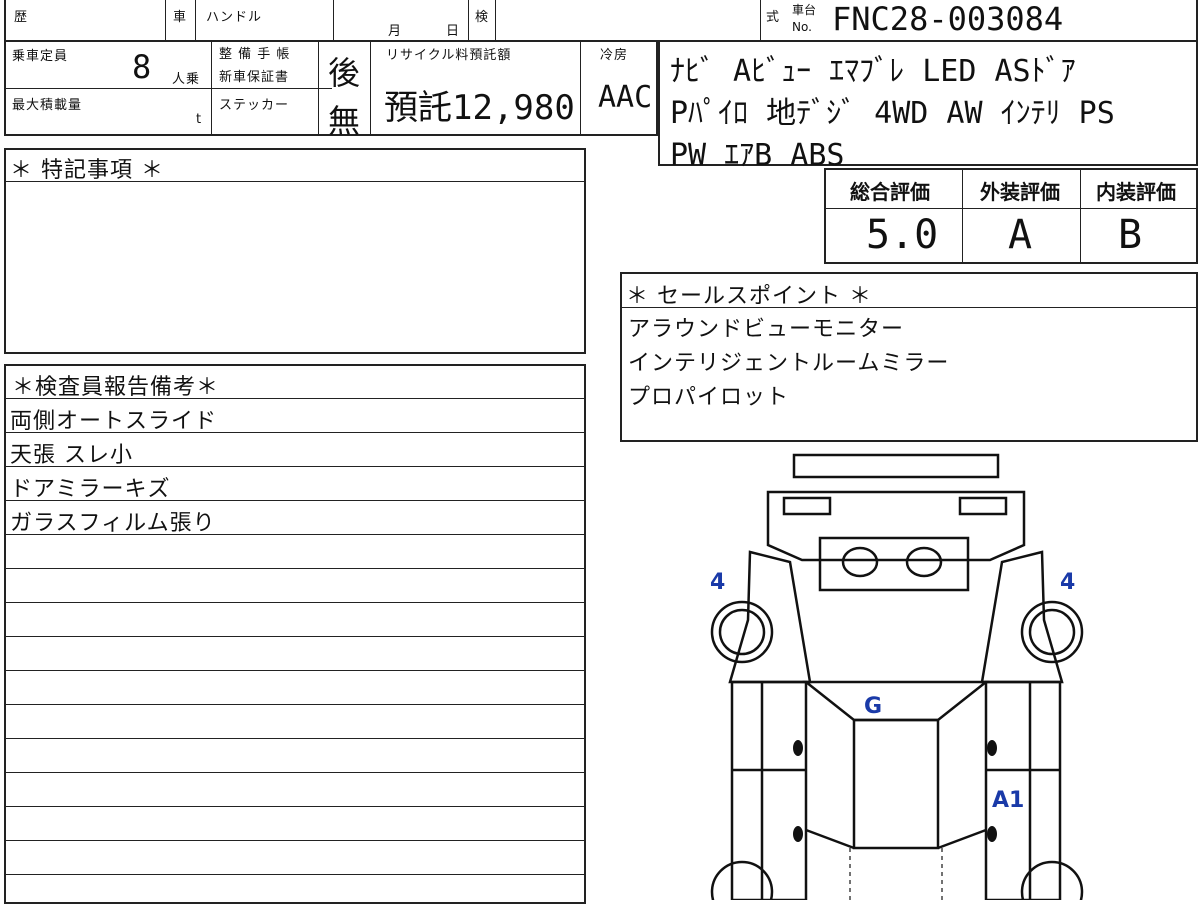 The width and height of the screenshot is (1200, 904). Describe the element at coordinates (873, 706) in the screenshot. I see `mark-roof: G` at that location.